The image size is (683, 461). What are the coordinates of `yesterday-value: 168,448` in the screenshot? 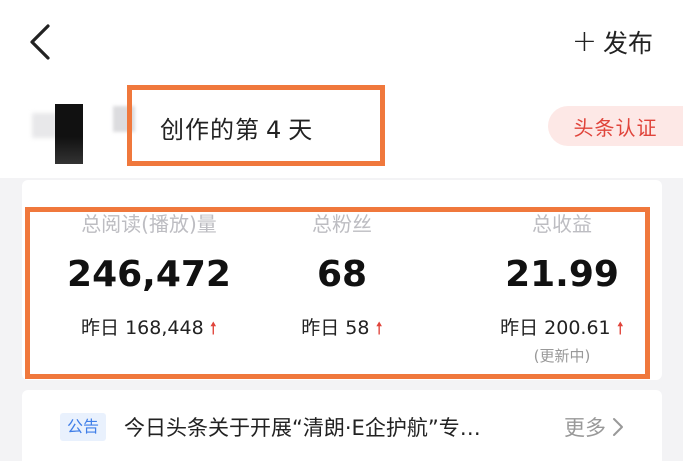 It's located at (164, 328).